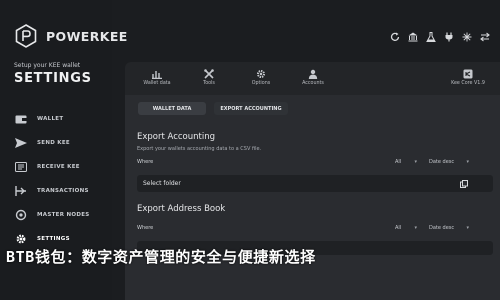  What do you see at coordinates (53, 143) in the screenshot?
I see `sidebar-item-label: SEND KEE` at bounding box center [53, 143].